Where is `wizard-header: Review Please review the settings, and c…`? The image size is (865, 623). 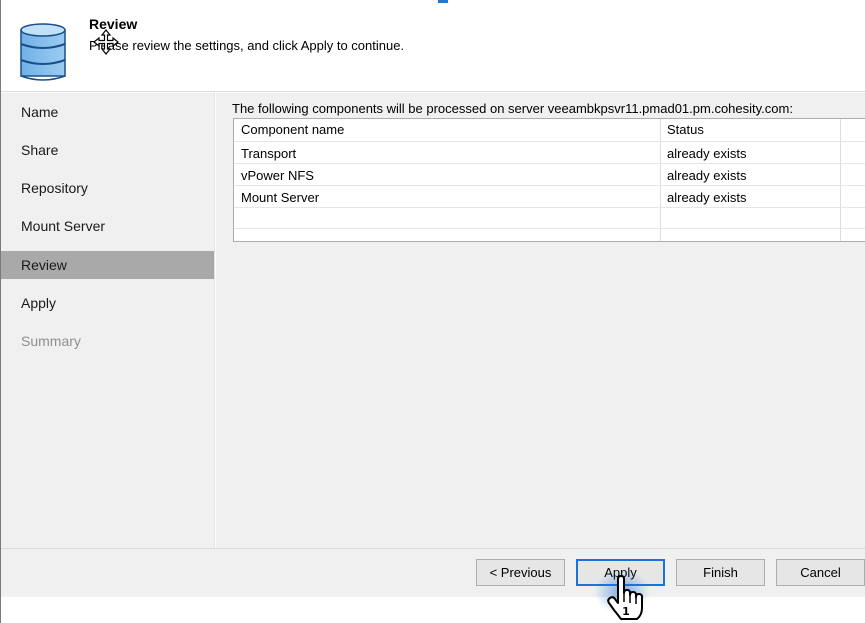
wizard-header: Review Please review the settings, and c… is located at coordinates (433, 46).